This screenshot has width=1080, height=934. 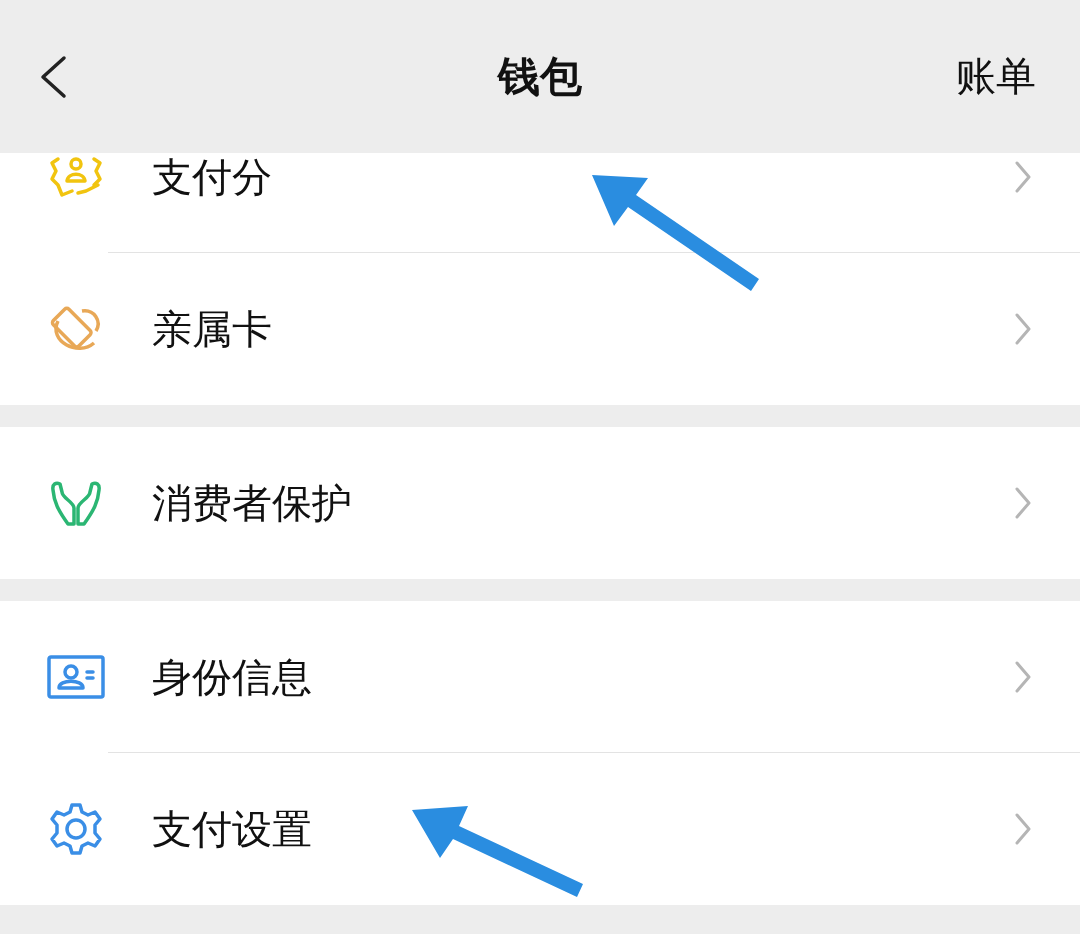 I want to click on page-title: 钱包, so click(x=539, y=76).